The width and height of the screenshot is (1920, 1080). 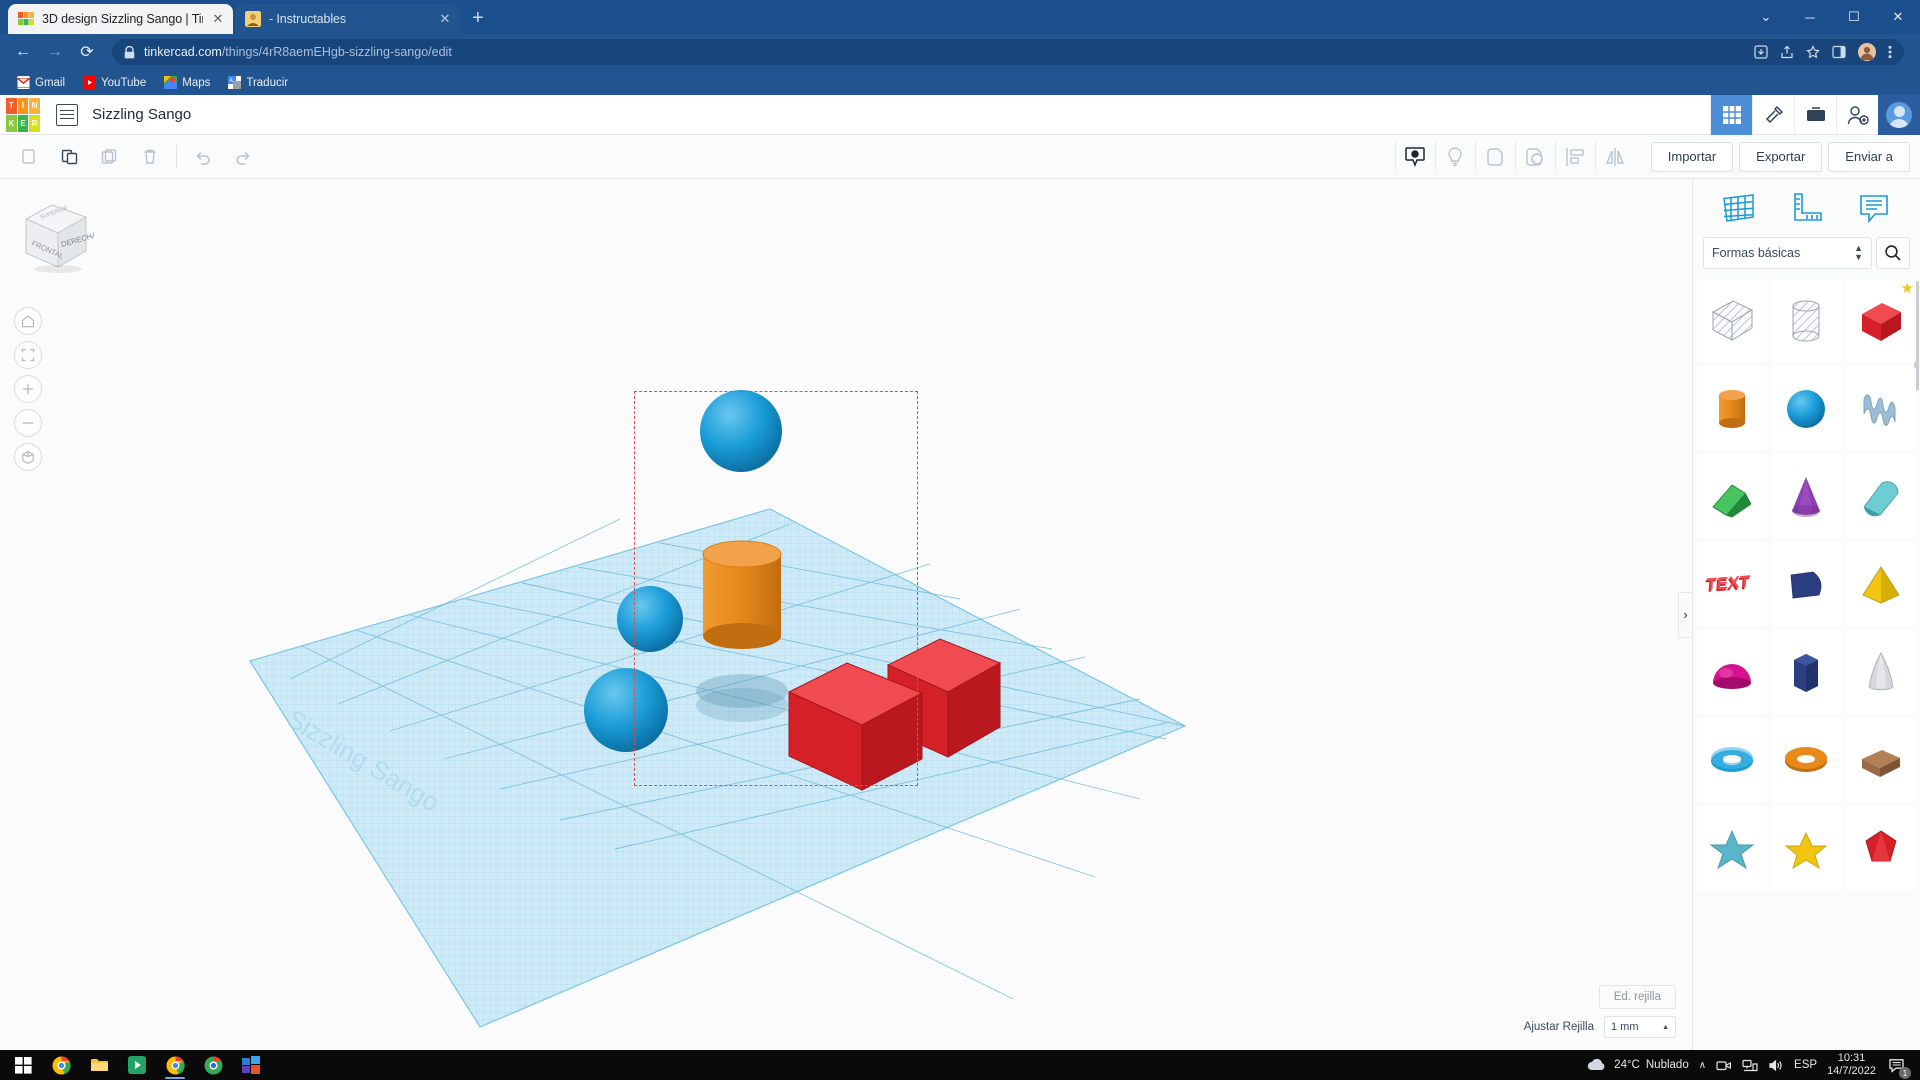 I want to click on shape-roundcone-gray, so click(x=1880, y=673).